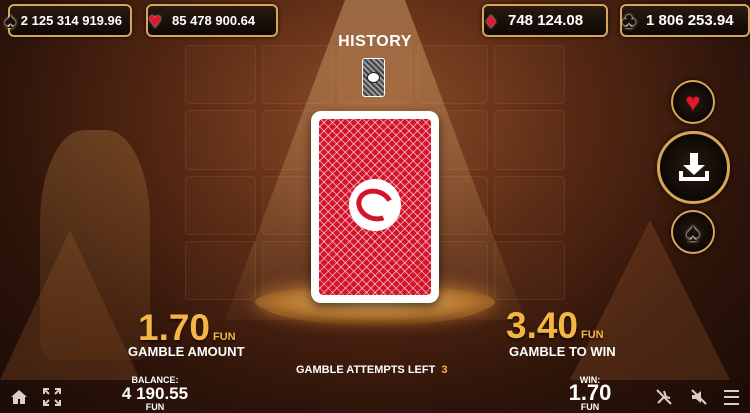 Image resolution: width=750 pixels, height=413 pixels. What do you see at coordinates (71, 20) in the screenshot?
I see `jackpot-value: 2 125 314 919.96` at bounding box center [71, 20].